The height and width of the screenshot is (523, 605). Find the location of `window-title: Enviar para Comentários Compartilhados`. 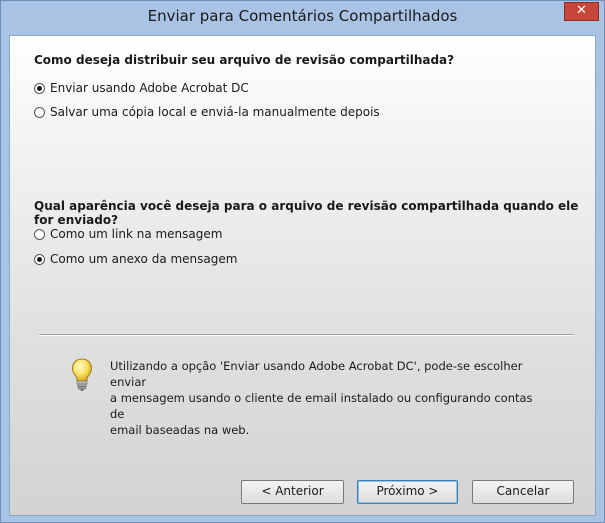

window-title: Enviar para Comentários Compartilhados is located at coordinates (302, 16).